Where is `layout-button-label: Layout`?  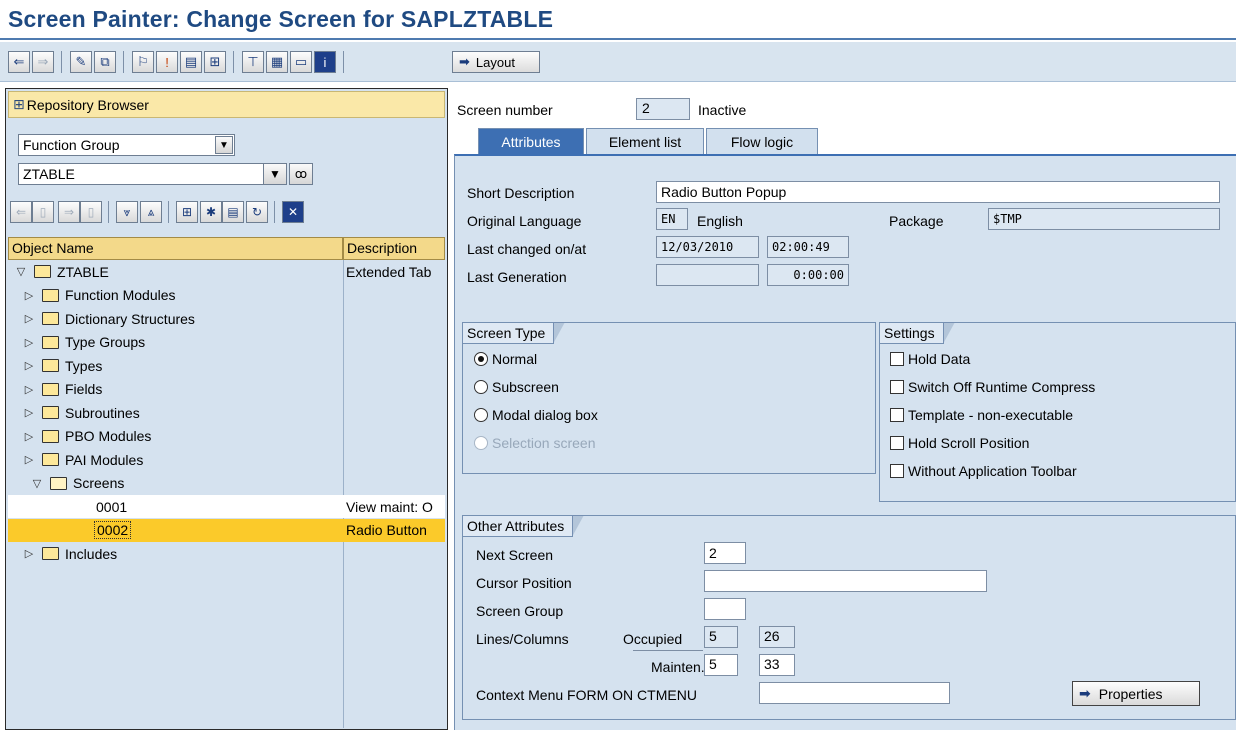 layout-button-label: Layout is located at coordinates (495, 62).